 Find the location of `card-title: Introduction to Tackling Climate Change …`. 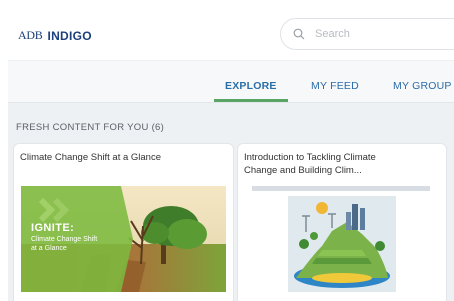

card-title: Introduction to Tackling Climate Change … is located at coordinates (310, 164).